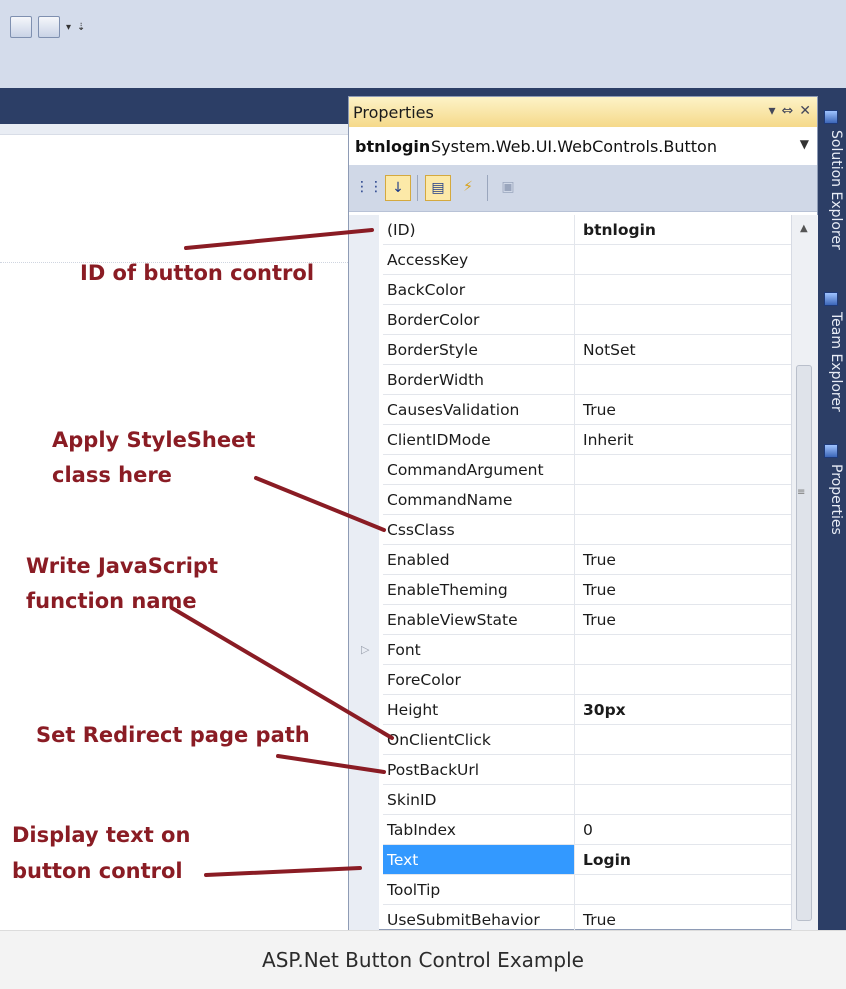 This screenshot has height=989, width=846. I want to click on property-row: BorderColor, so click(570, 320).